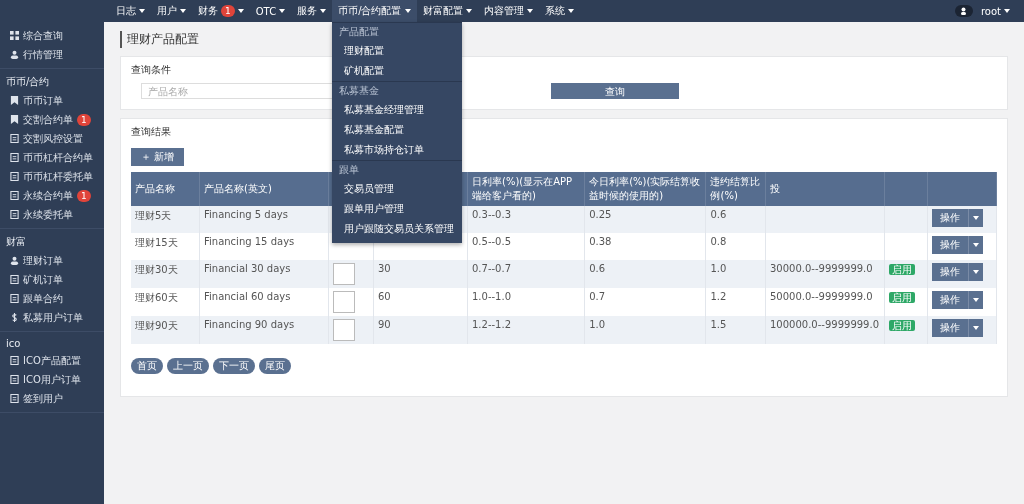 The image size is (1024, 504). Describe the element at coordinates (374, 11) in the screenshot. I see `nav-menu-item: 币币/合约配置` at that location.